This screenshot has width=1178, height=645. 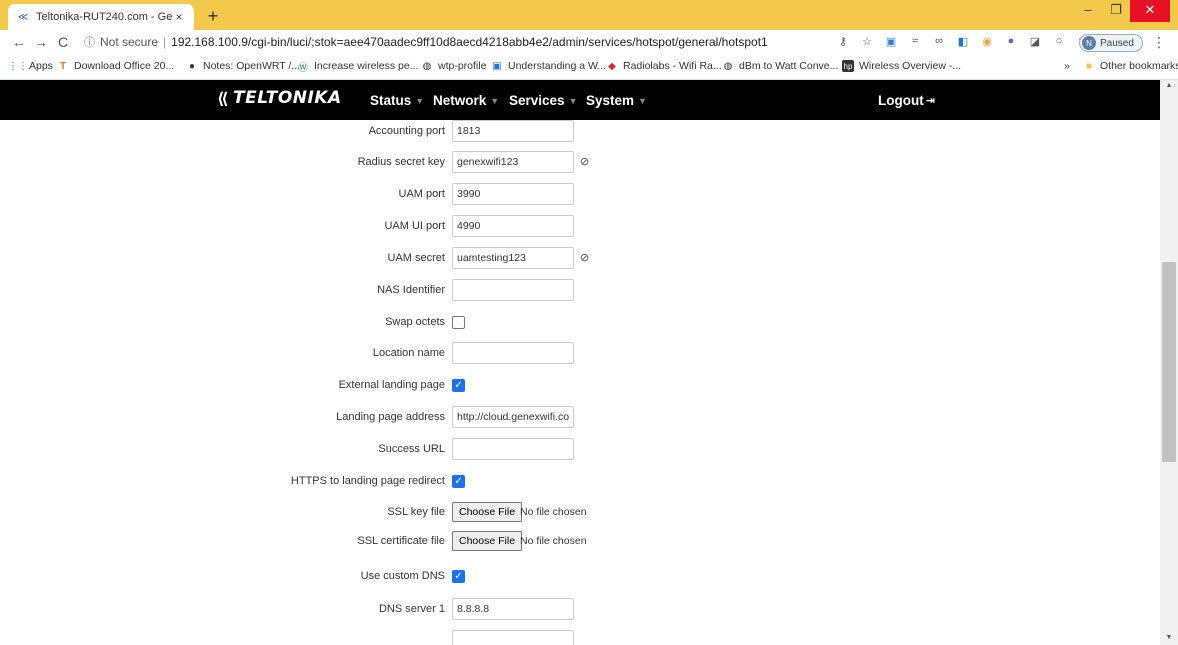 I want to click on row-ssl-key-file: SSL key file Choose File No file chosen, so click(x=580, y=513).